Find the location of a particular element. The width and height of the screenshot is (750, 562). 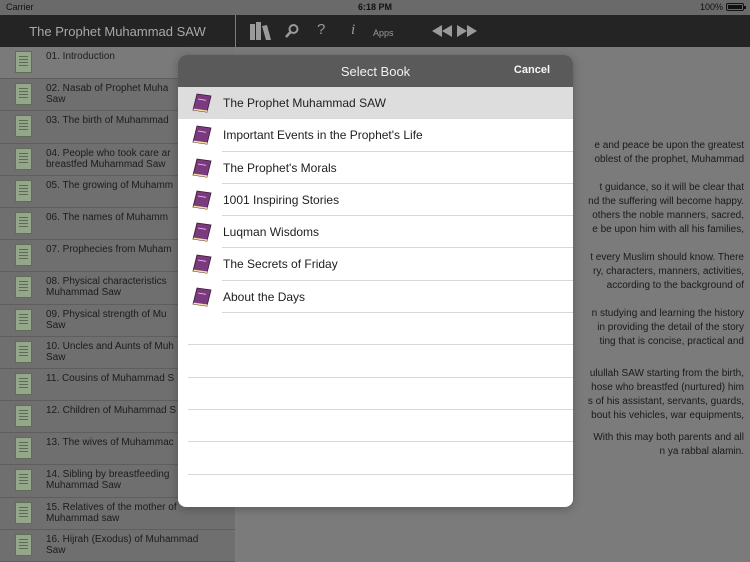

battery-indicator: 100% is located at coordinates (722, 7).